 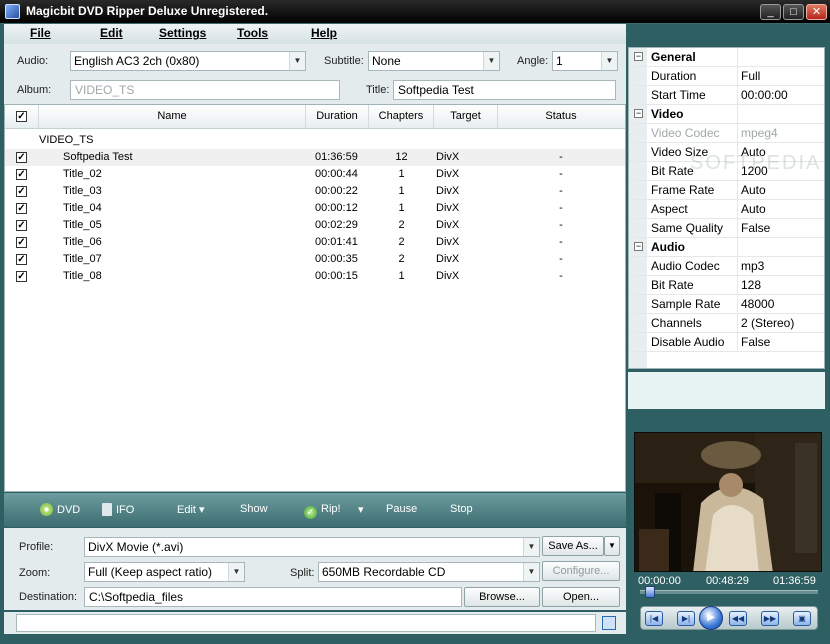 What do you see at coordinates (136, 547) in the screenshot?
I see `profile-select-value: DivX Movie (*.avi)` at bounding box center [136, 547].